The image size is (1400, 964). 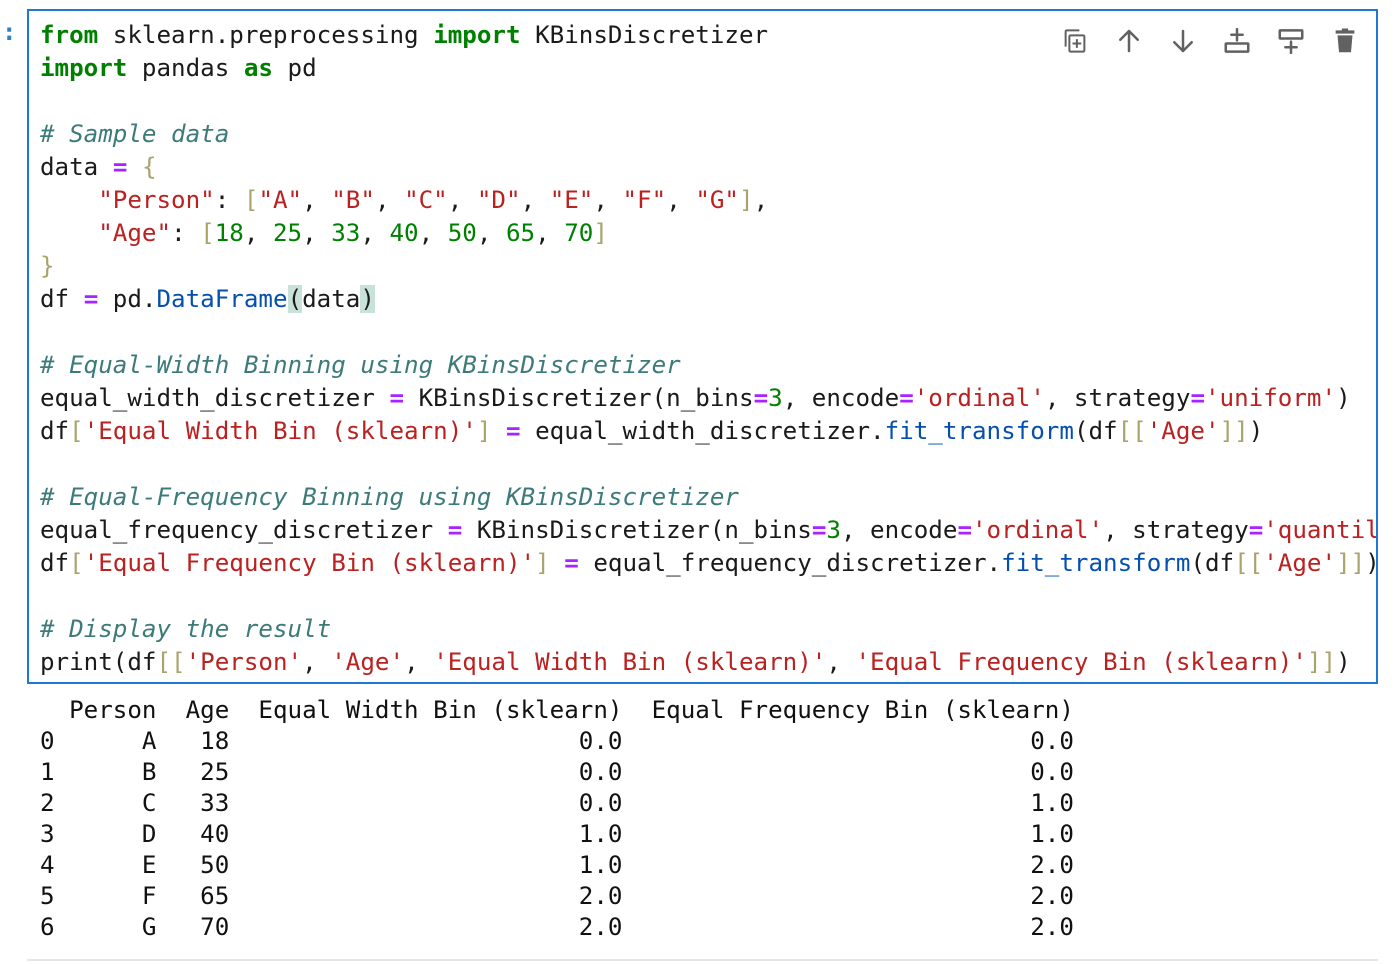 I want to click on output-row: 5 F 65 2.0 2.0, so click(x=557, y=896).